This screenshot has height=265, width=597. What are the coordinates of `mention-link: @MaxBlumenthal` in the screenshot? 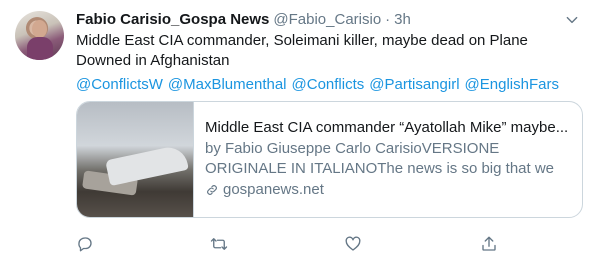 It's located at (227, 84).